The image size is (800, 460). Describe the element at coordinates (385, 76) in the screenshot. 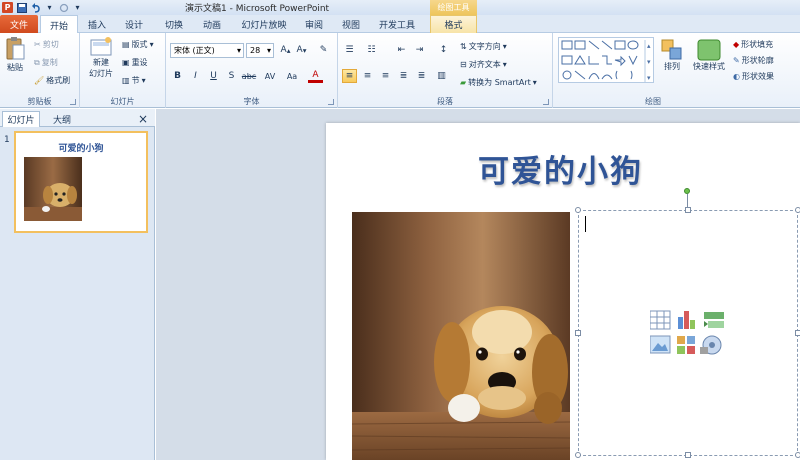

I see `align-right-icon: ≡` at that location.